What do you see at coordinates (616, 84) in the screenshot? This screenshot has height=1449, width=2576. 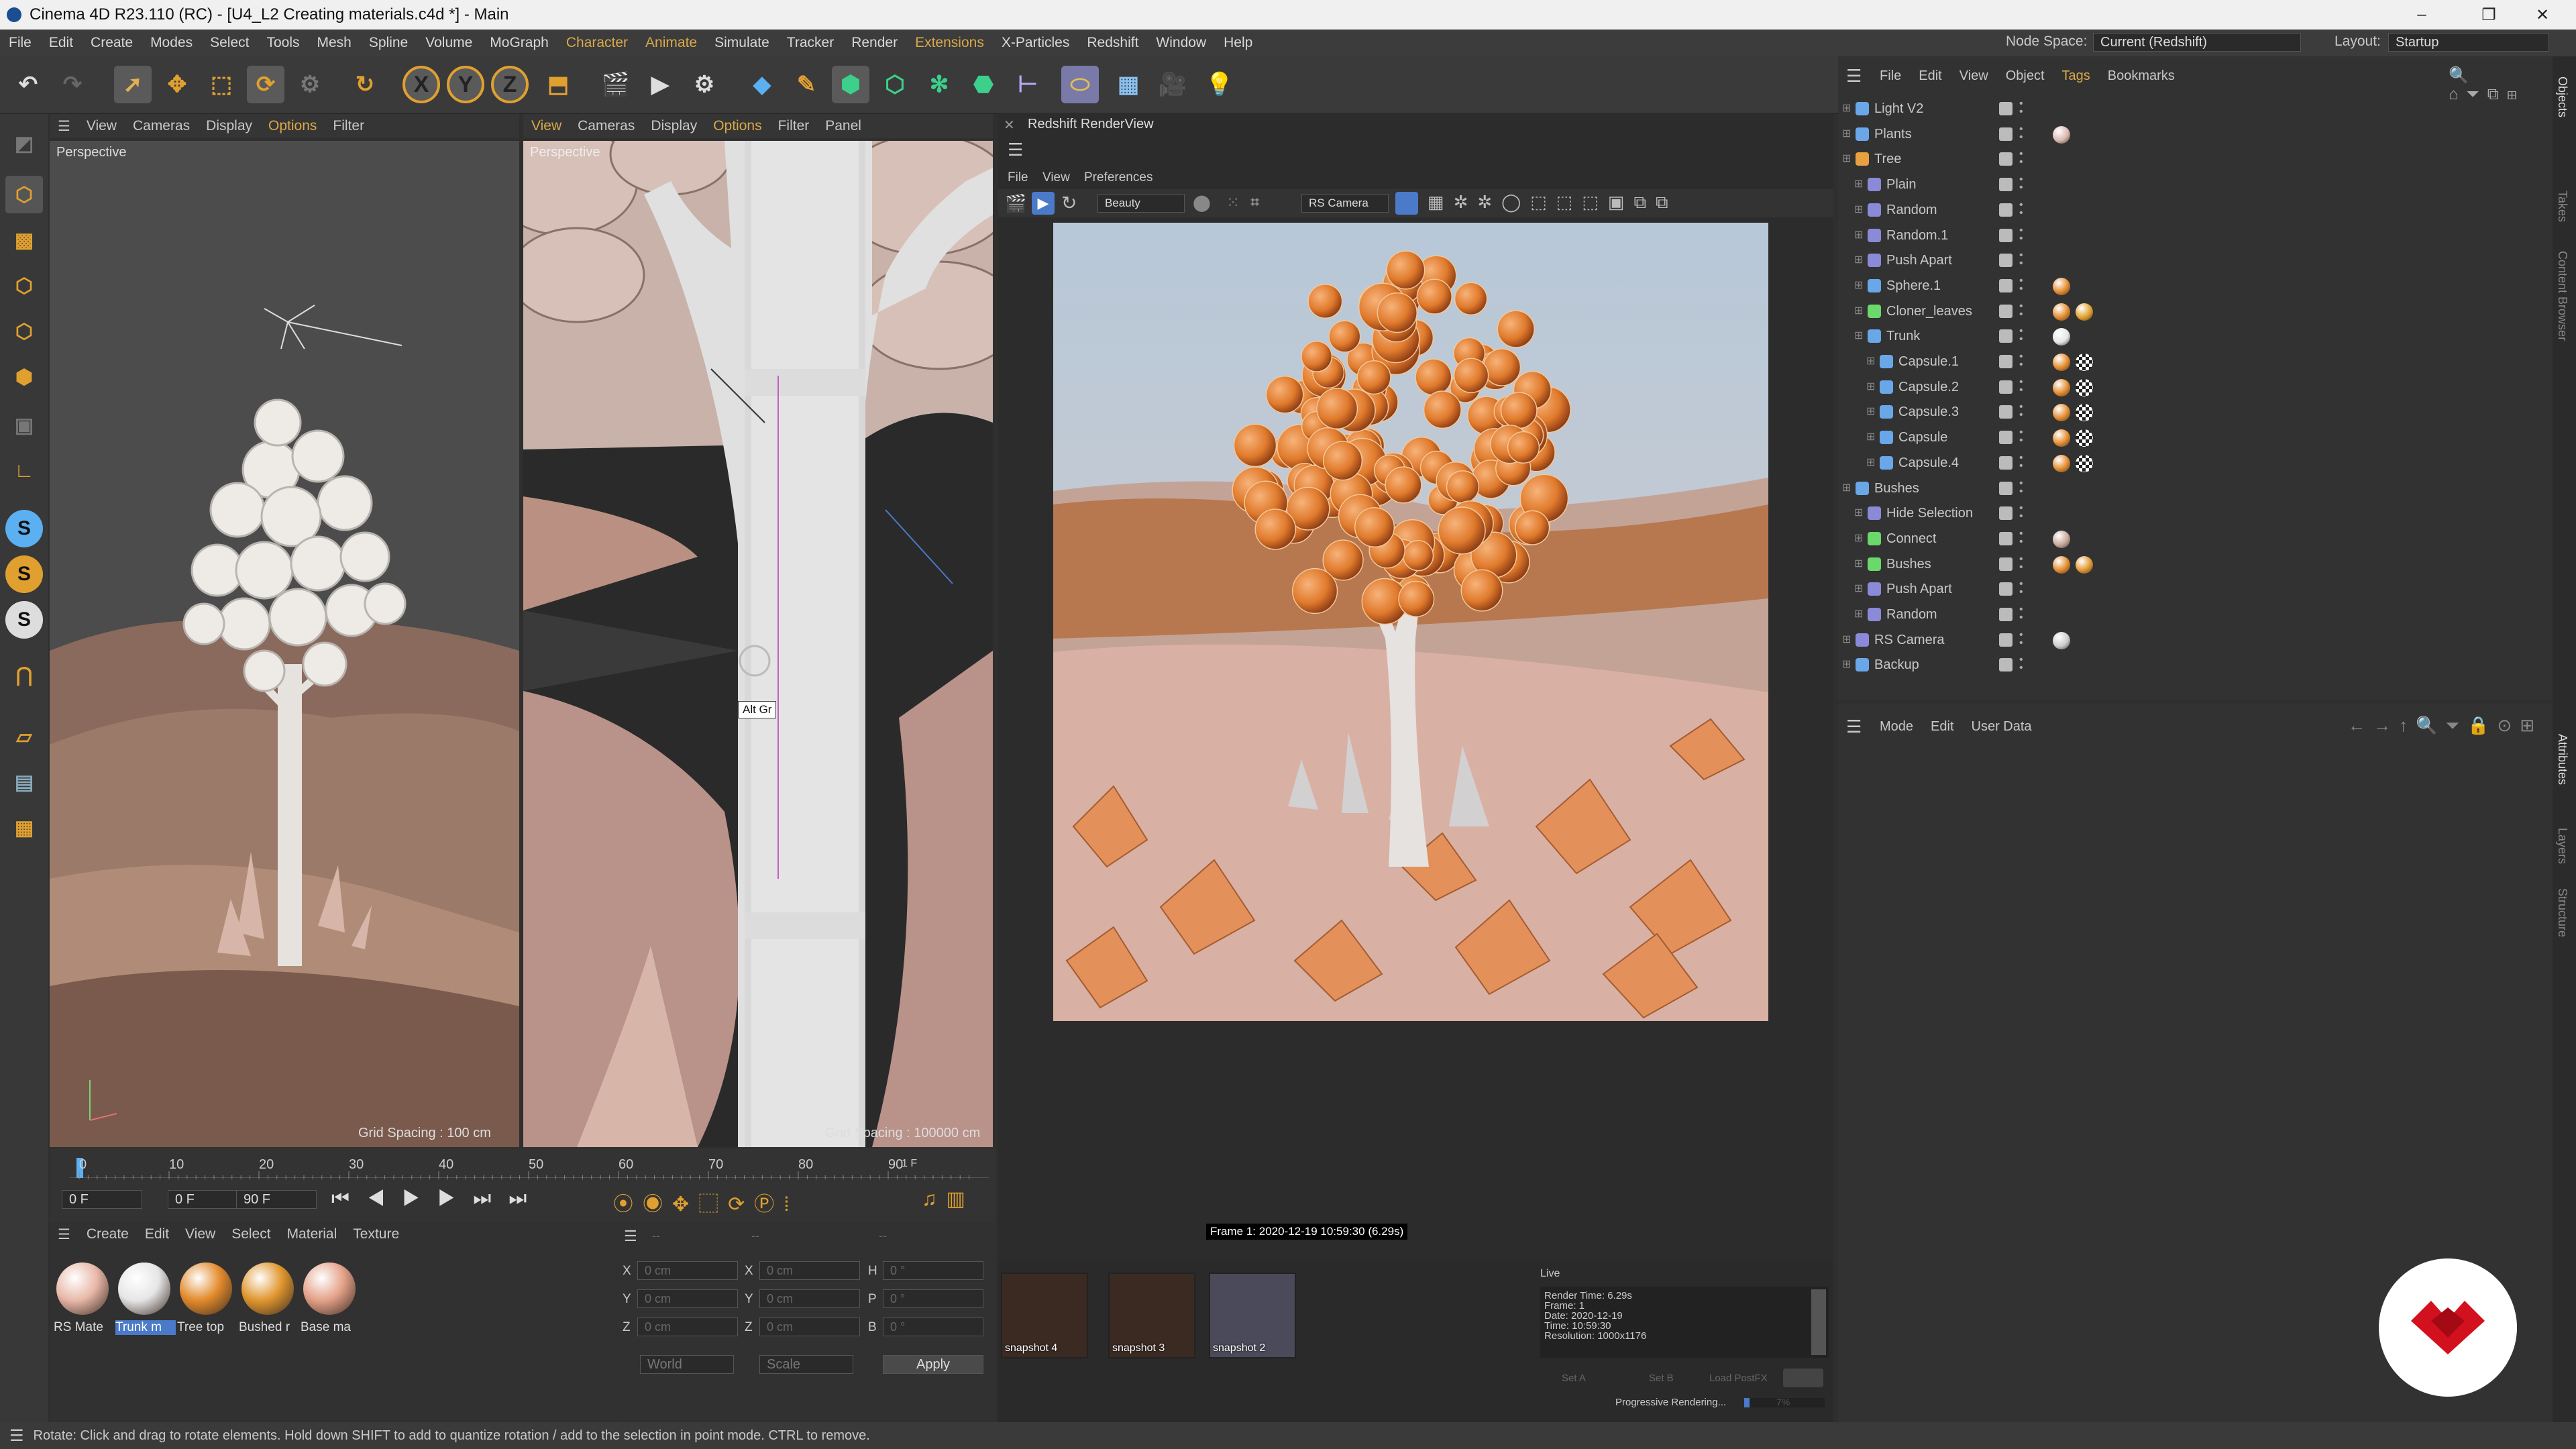 I see `render-view-icon: 🎬` at bounding box center [616, 84].